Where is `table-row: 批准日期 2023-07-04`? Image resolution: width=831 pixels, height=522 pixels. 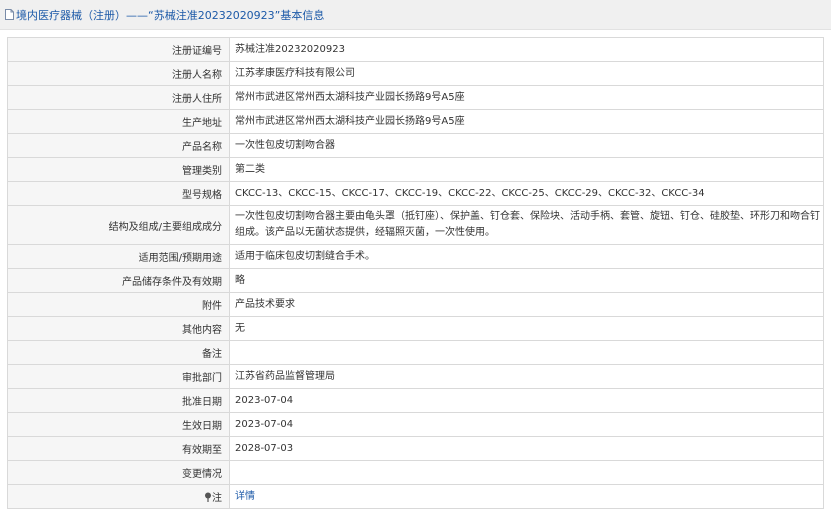 table-row: 批准日期 2023-07-04 is located at coordinates (415, 400).